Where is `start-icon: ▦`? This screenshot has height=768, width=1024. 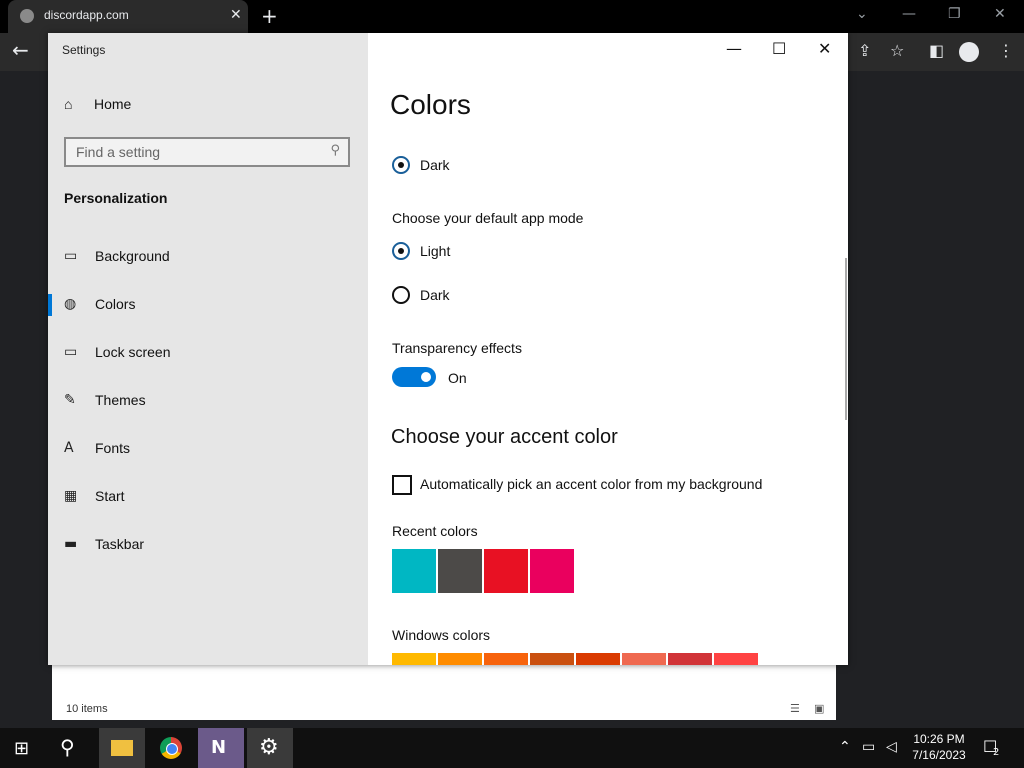 start-icon: ▦ is located at coordinates (71, 496).